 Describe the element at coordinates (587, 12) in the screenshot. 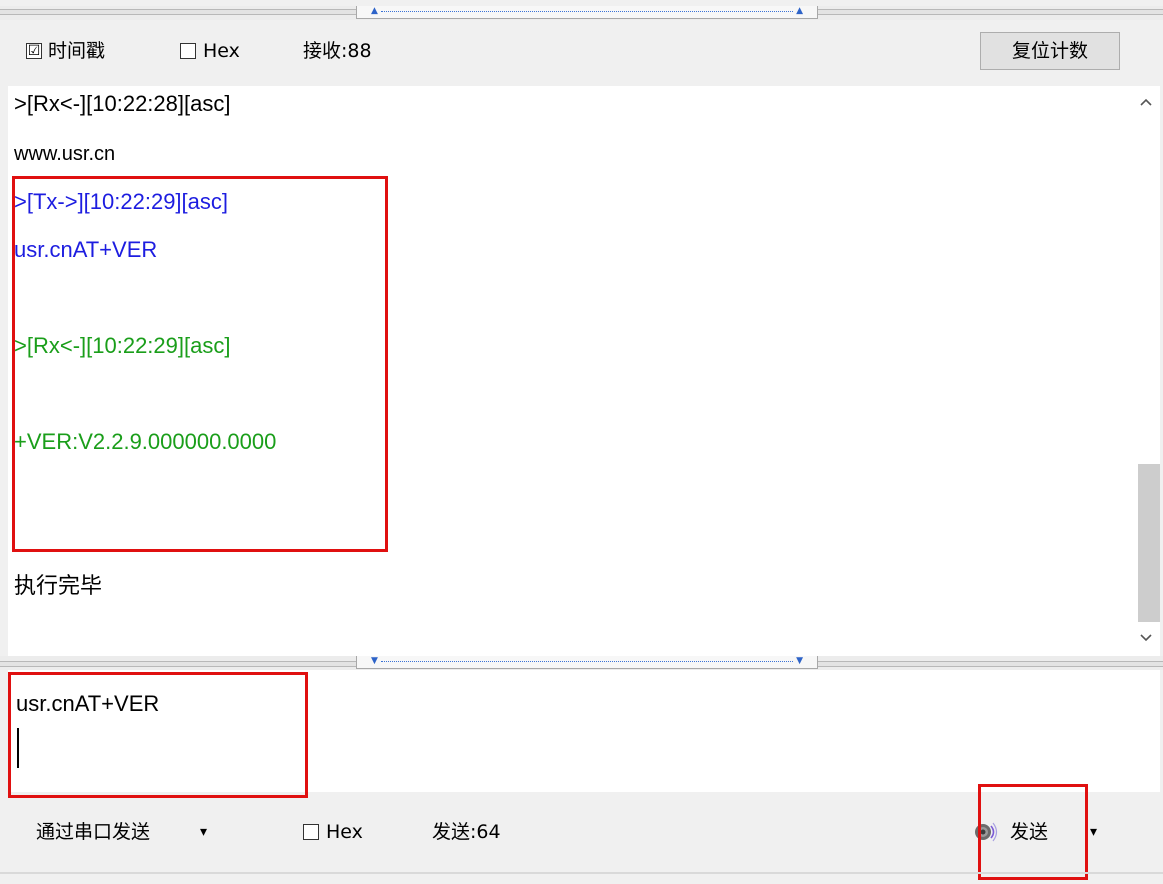

I see `top-splitter-grip: ▲ ▲` at that location.